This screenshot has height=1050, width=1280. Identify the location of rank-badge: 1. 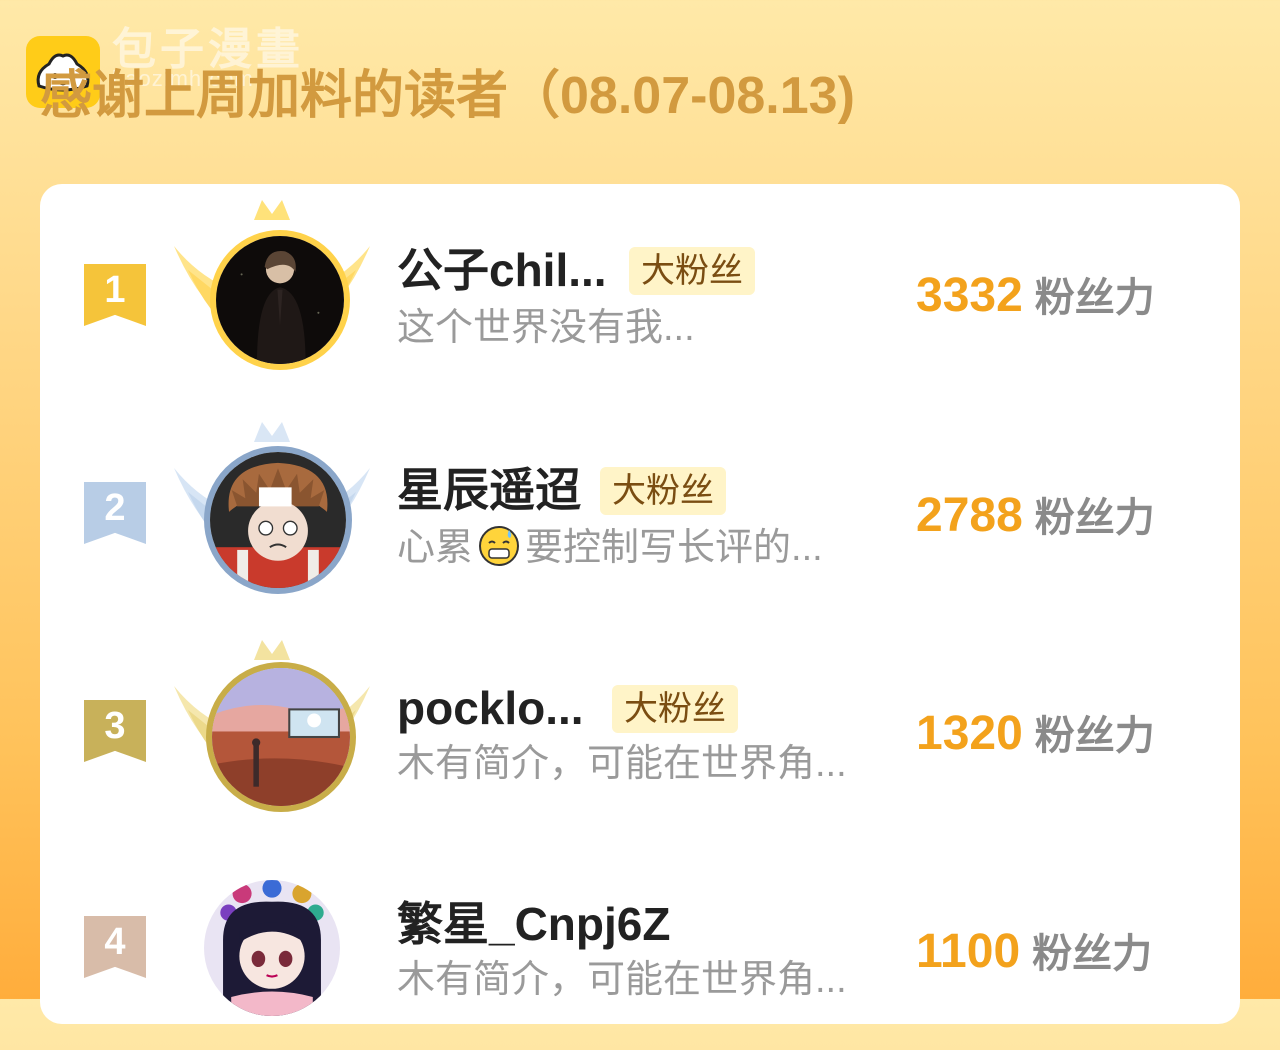
(115, 295).